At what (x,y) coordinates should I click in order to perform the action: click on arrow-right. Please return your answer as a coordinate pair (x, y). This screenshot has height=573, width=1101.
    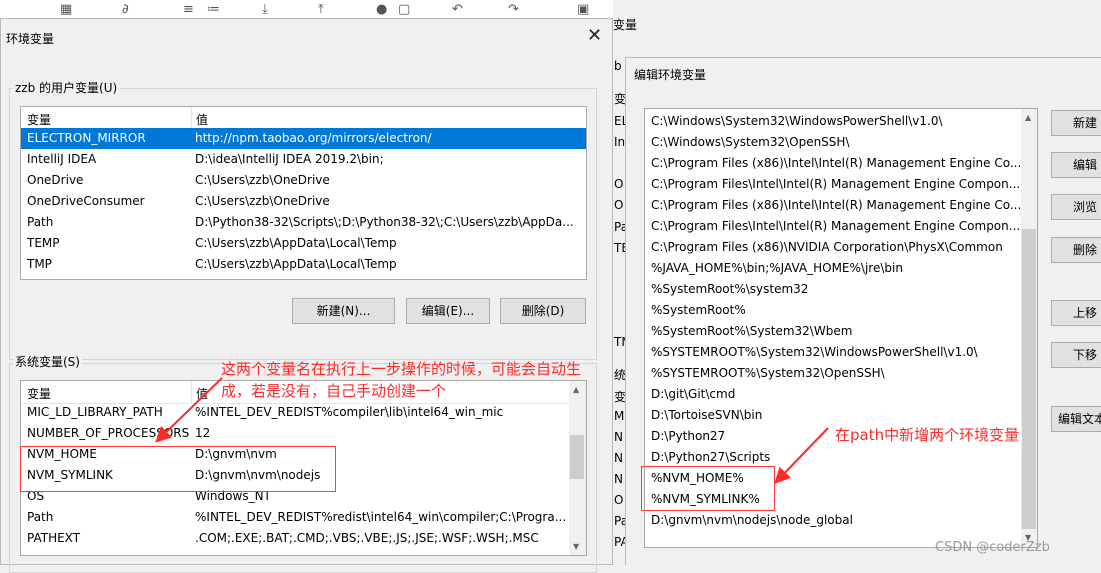
    Looking at the image, I should click on (801, 455).